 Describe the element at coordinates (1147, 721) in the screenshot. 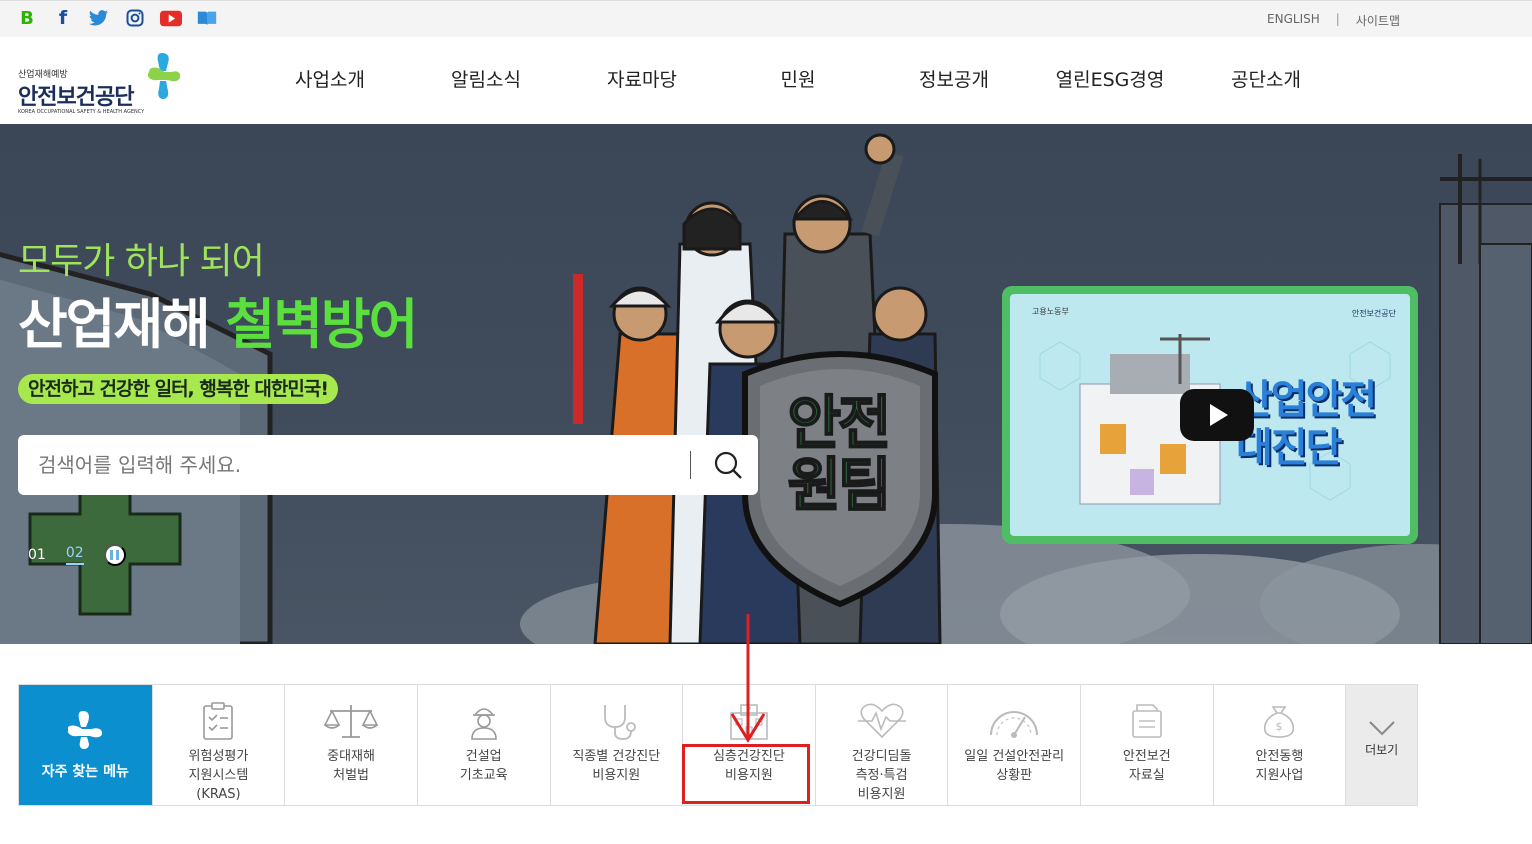

I see `folder-icon` at that location.